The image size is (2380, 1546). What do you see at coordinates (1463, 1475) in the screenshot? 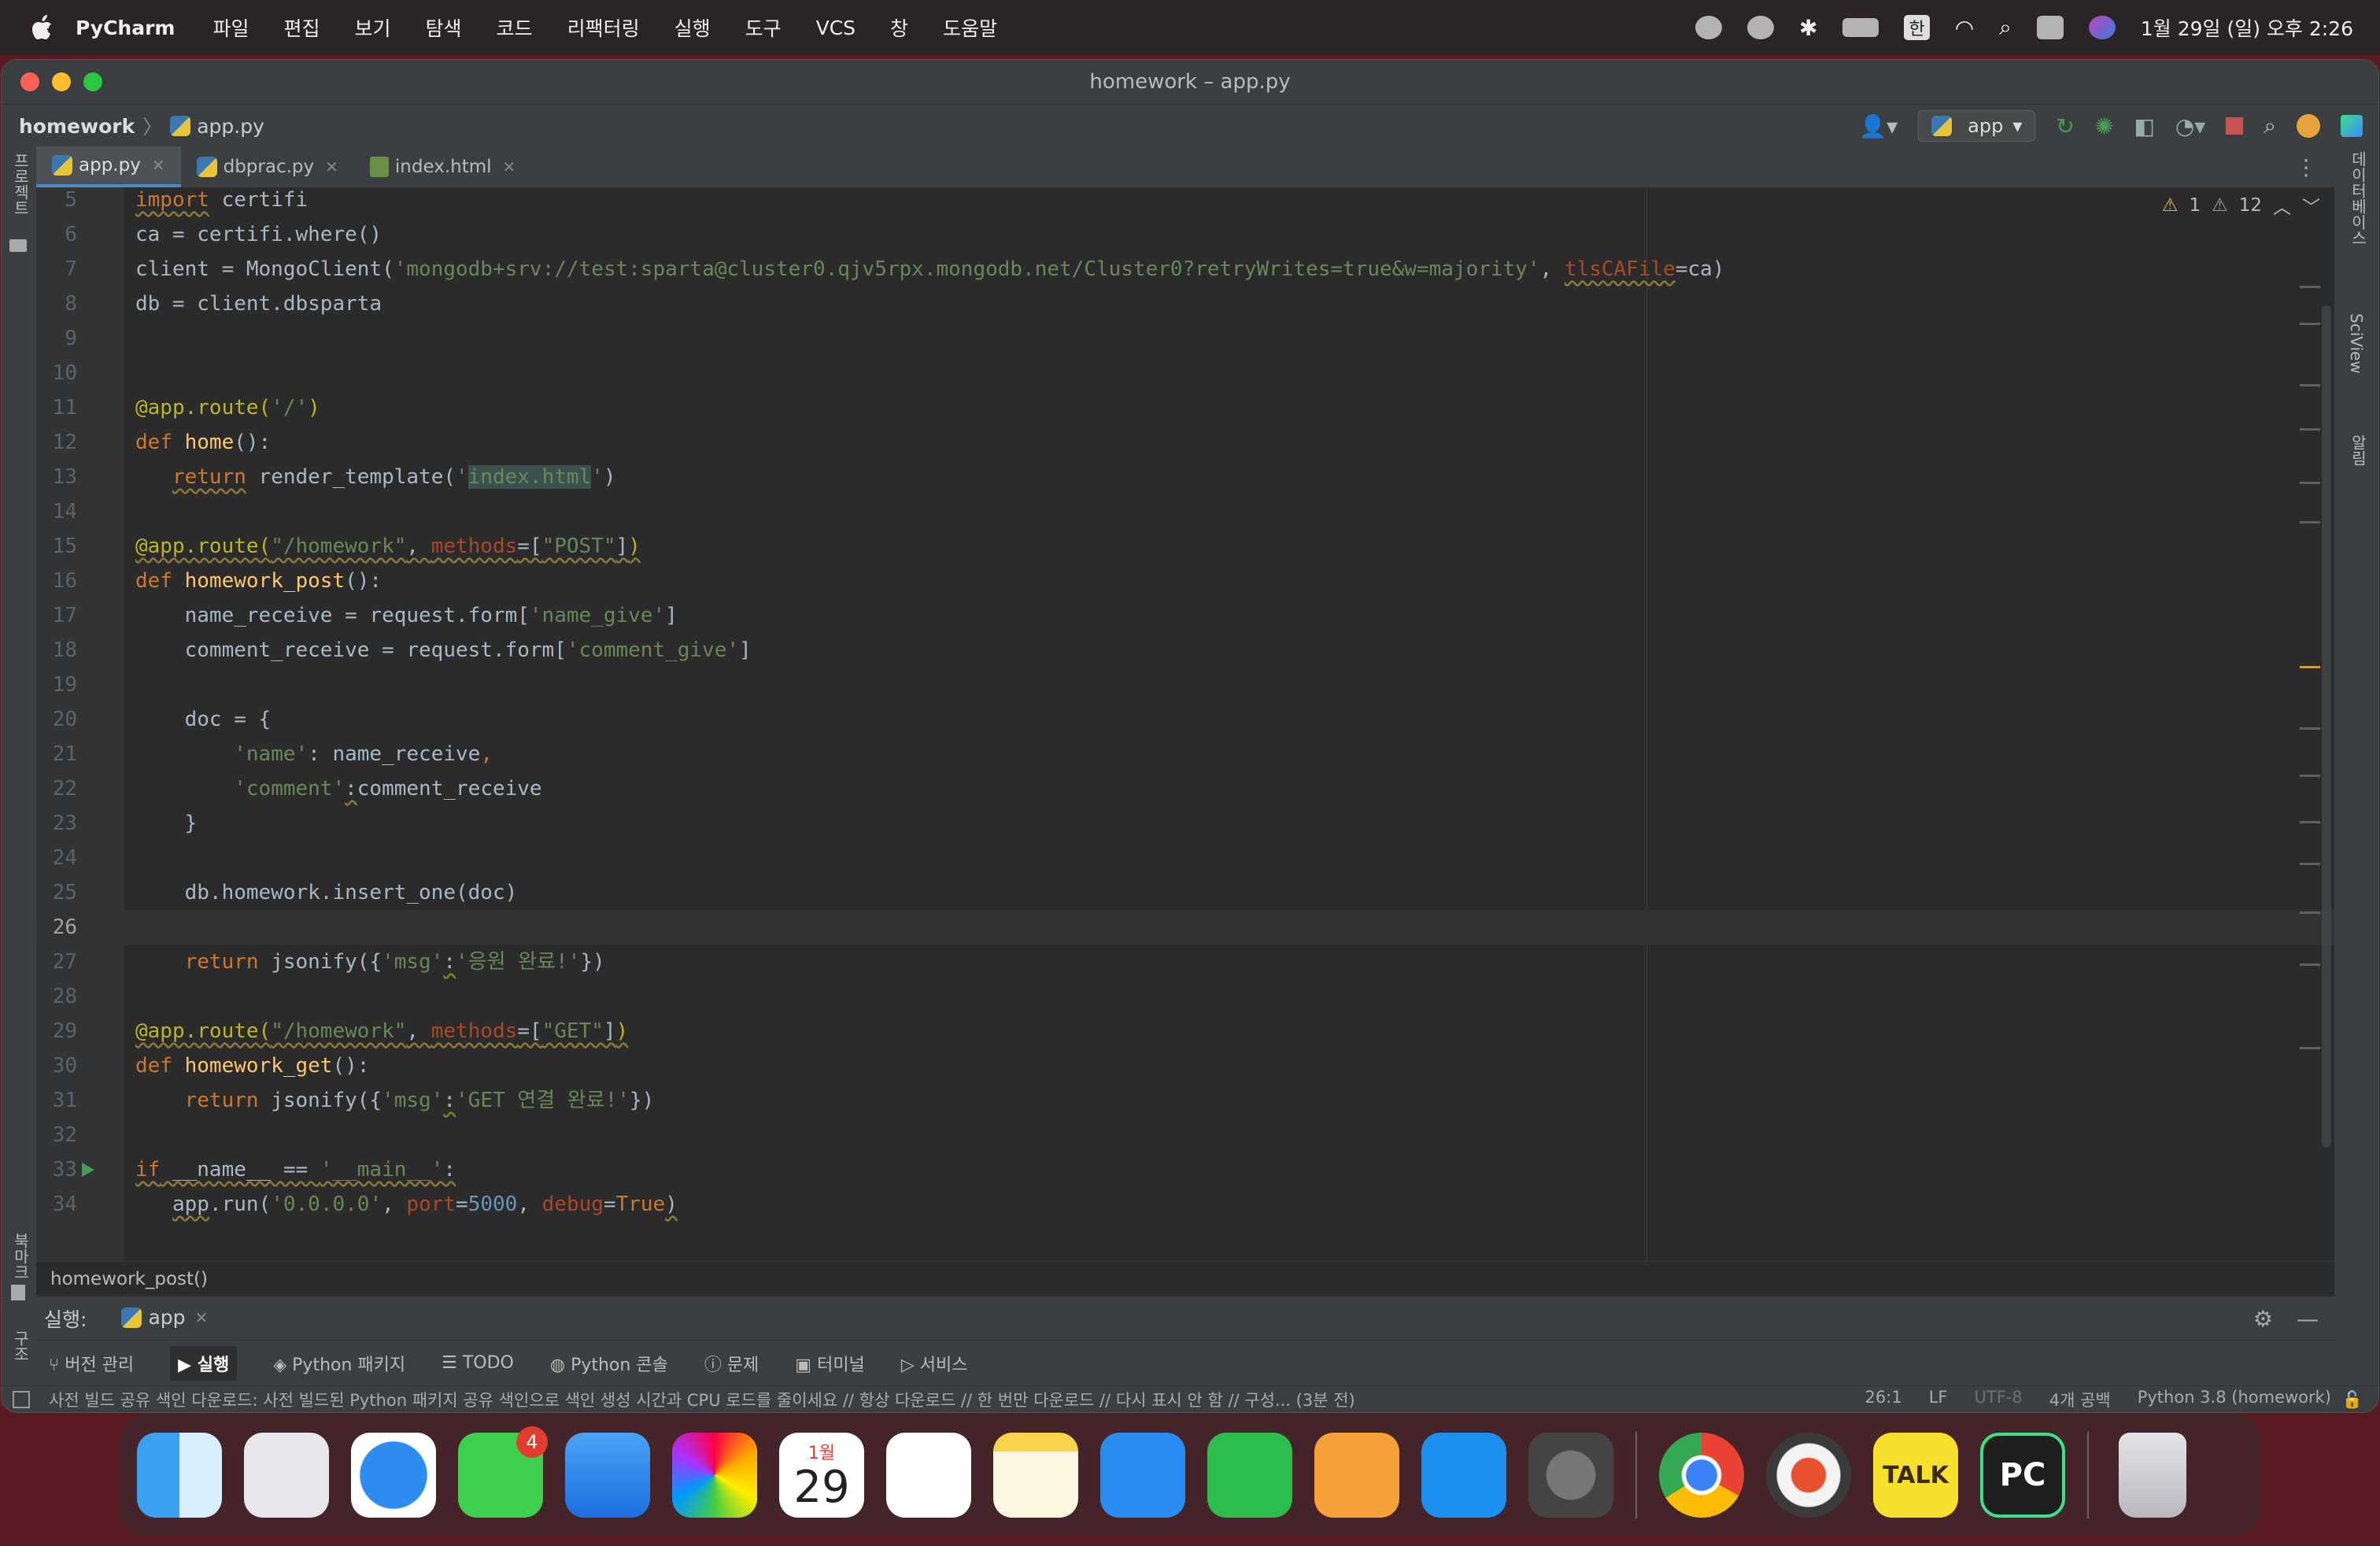
I see `app-store-icon` at bounding box center [1463, 1475].